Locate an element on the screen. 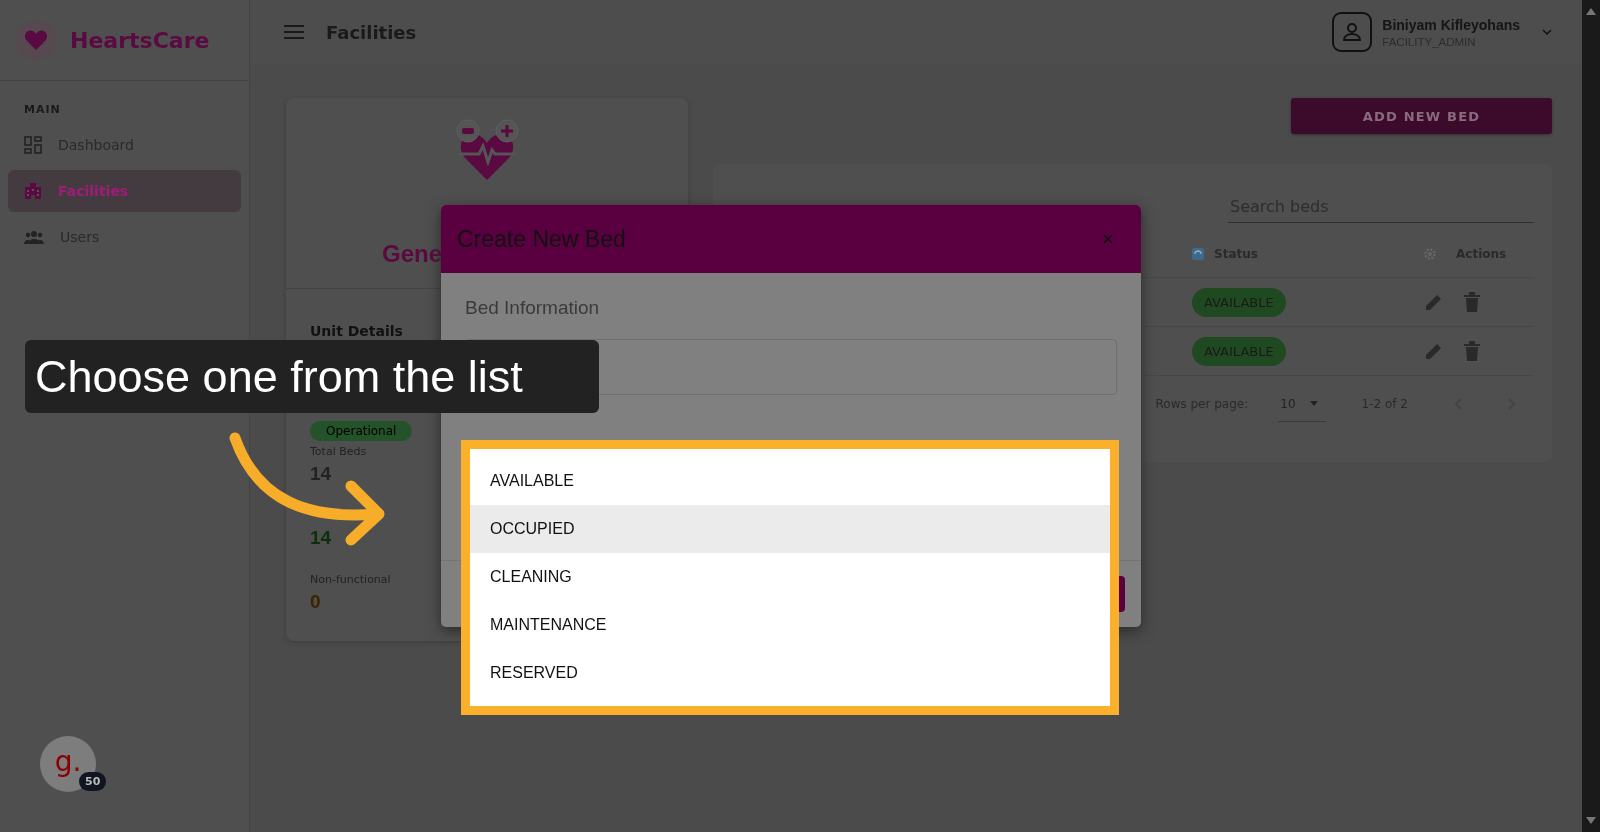 Image resolution: width=1600 pixels, height=832 pixels. section-heading: Unit Details is located at coordinates (356, 331).